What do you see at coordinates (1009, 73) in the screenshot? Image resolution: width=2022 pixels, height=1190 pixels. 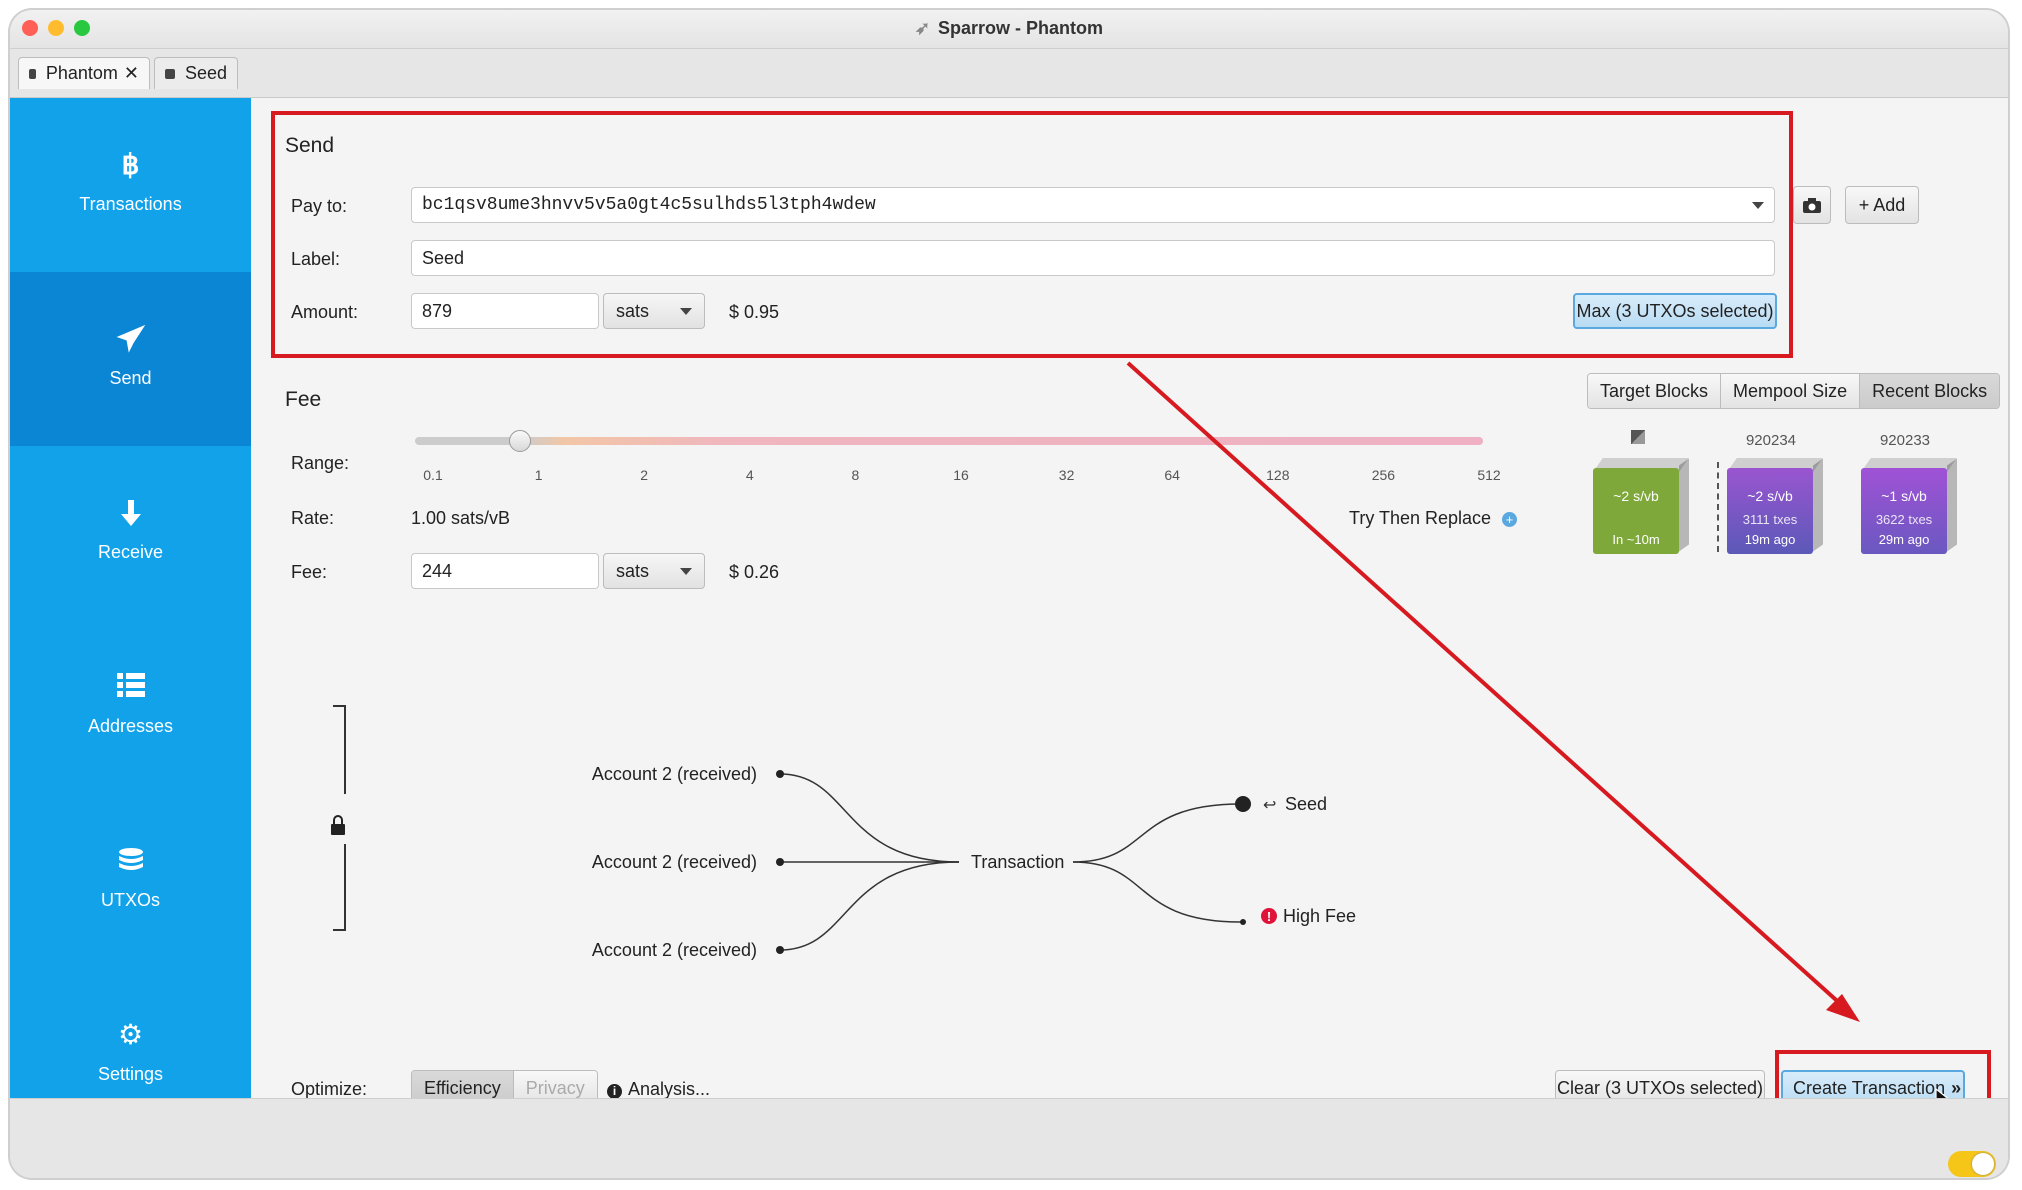 I see `wallet-tab-bar: Phantom ✕ Seed` at bounding box center [1009, 73].